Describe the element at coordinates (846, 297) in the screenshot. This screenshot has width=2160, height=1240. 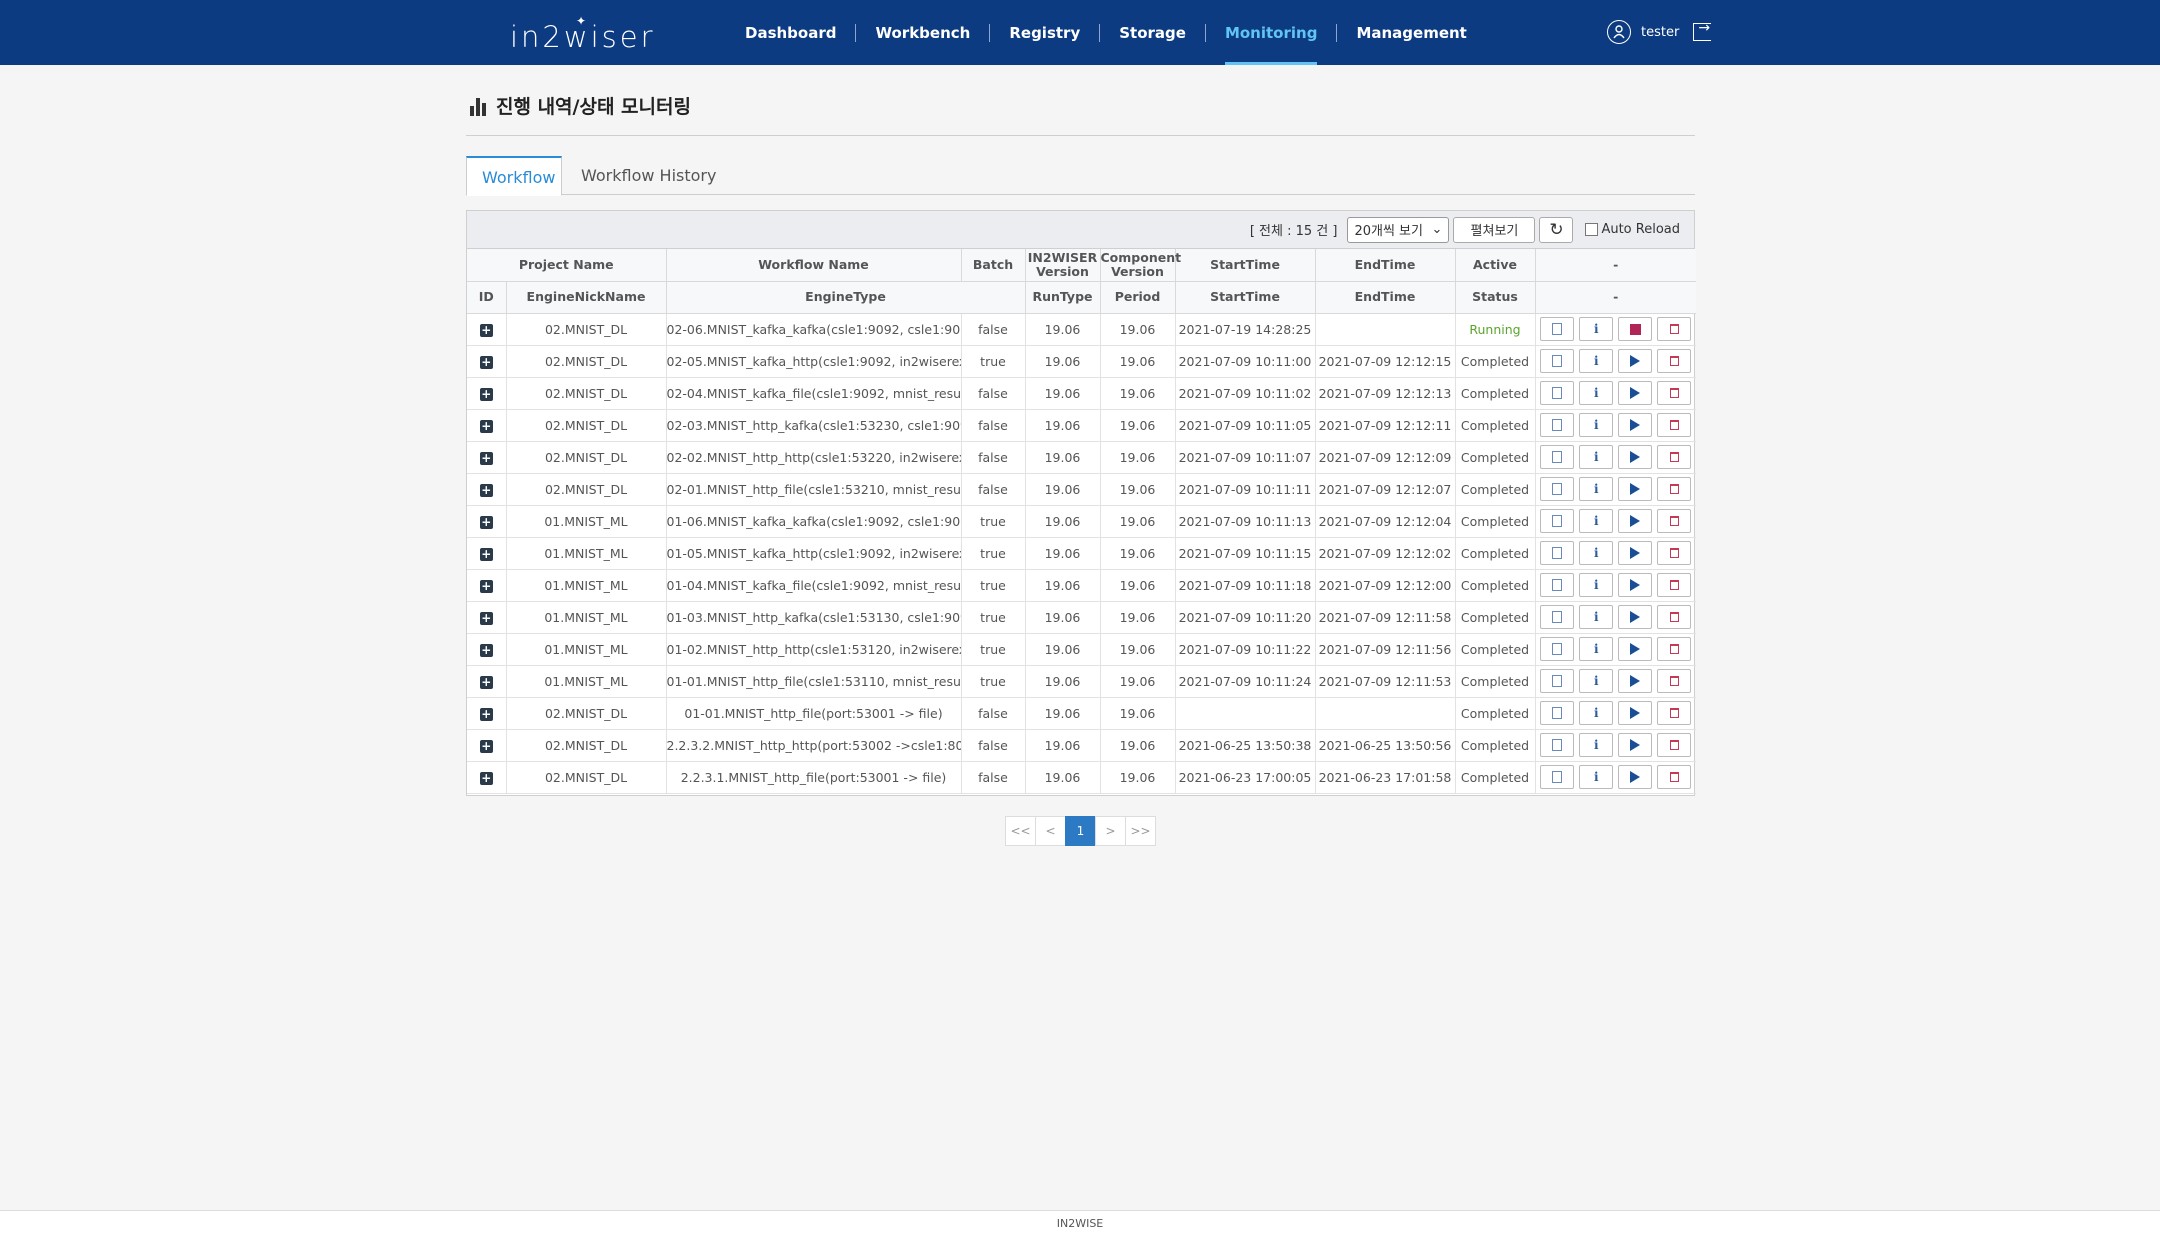
I see `col-engine-type: EngineType` at that location.